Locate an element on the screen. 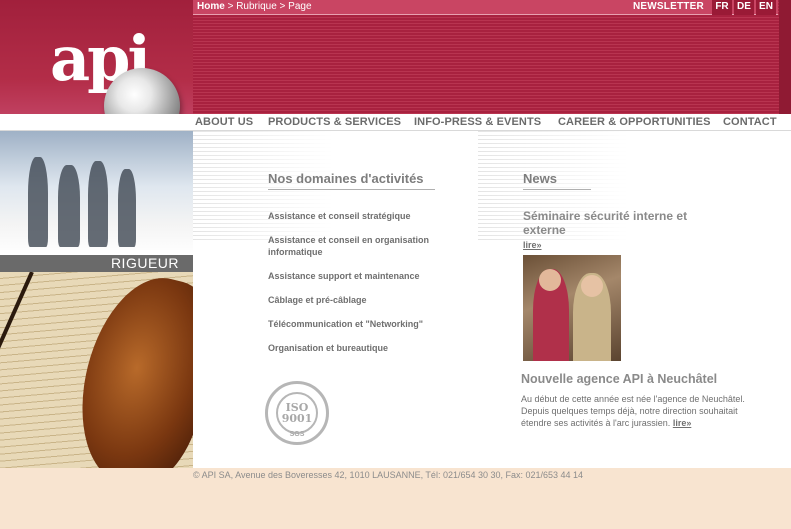 Image resolution: width=791 pixels, height=529 pixels. domain-link-support-maintenance: Assistance support et maintenance is located at coordinates (368, 276).